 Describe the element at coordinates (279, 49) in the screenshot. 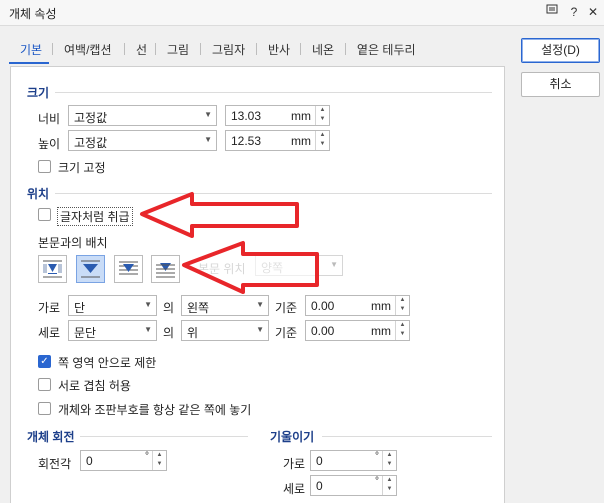

I see `tab-reflection: 반사` at that location.